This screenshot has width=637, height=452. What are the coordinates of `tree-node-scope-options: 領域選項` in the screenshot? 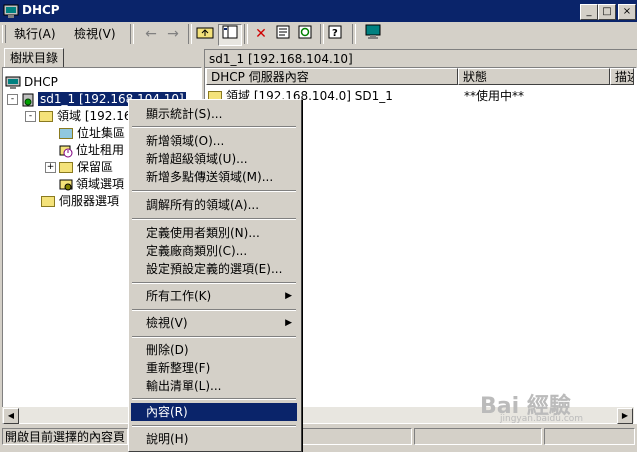 It's located at (91, 184).